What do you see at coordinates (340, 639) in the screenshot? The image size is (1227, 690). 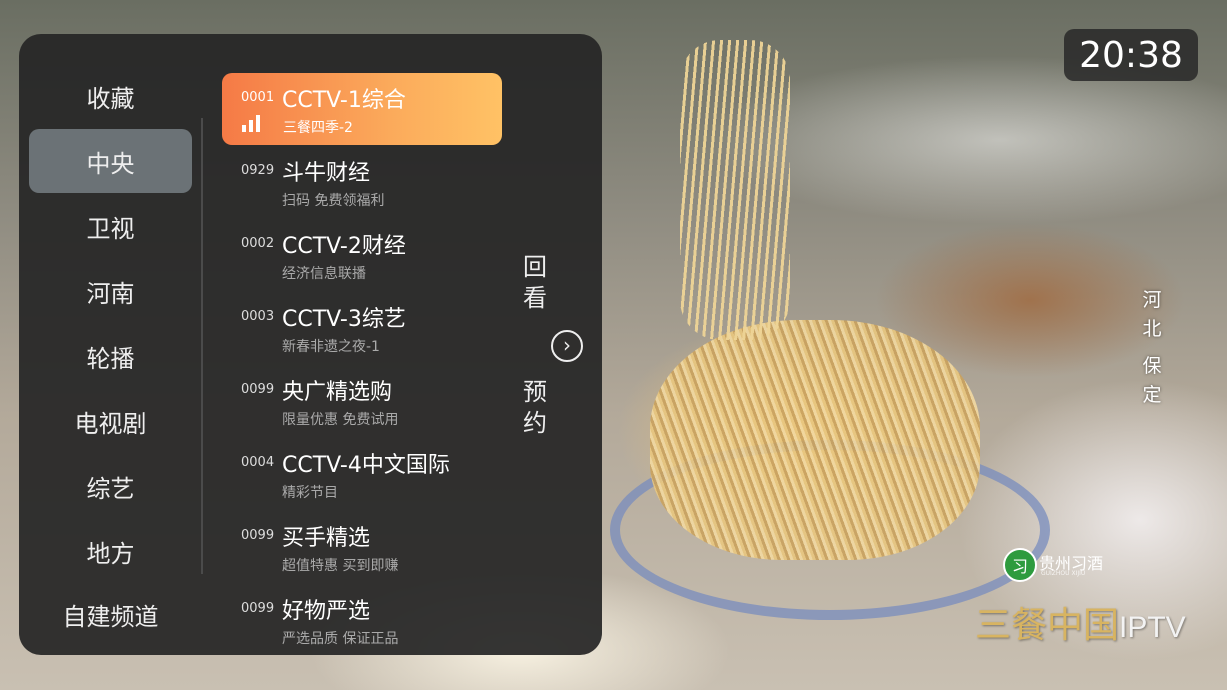 I see `channel-program: 严选品质 保证正品` at bounding box center [340, 639].